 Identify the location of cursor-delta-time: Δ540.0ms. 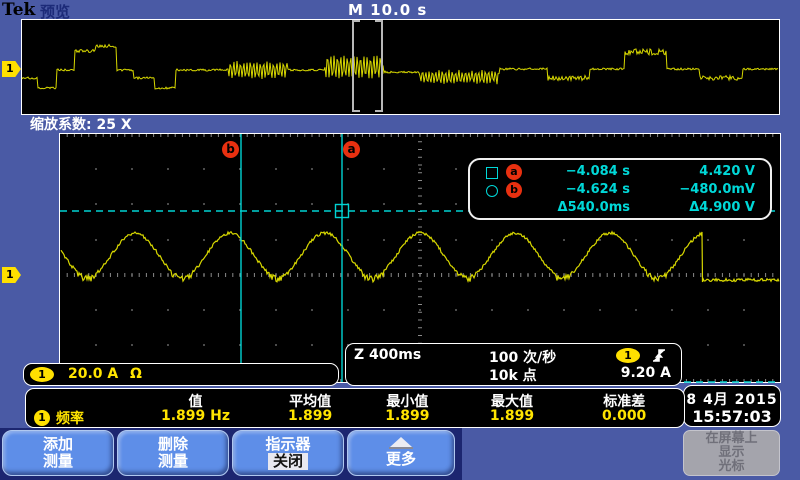
(593, 207).